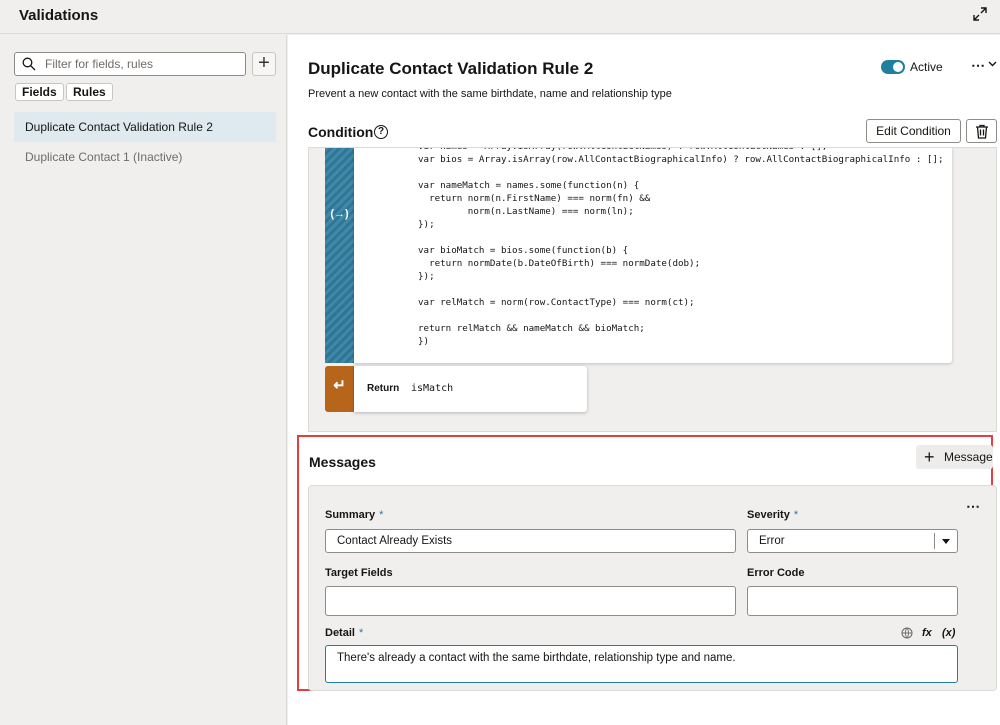  What do you see at coordinates (852, 601) in the screenshot?
I see `error-code-field` at bounding box center [852, 601].